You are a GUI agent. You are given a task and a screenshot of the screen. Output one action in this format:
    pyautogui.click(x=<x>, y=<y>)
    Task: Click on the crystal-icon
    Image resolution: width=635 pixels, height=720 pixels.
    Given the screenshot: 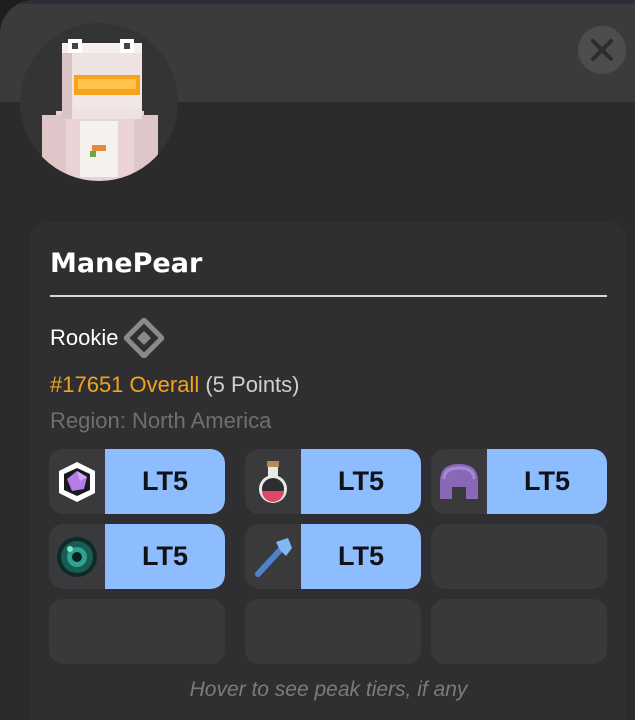 What is the action you would take?
    pyautogui.click(x=77, y=481)
    